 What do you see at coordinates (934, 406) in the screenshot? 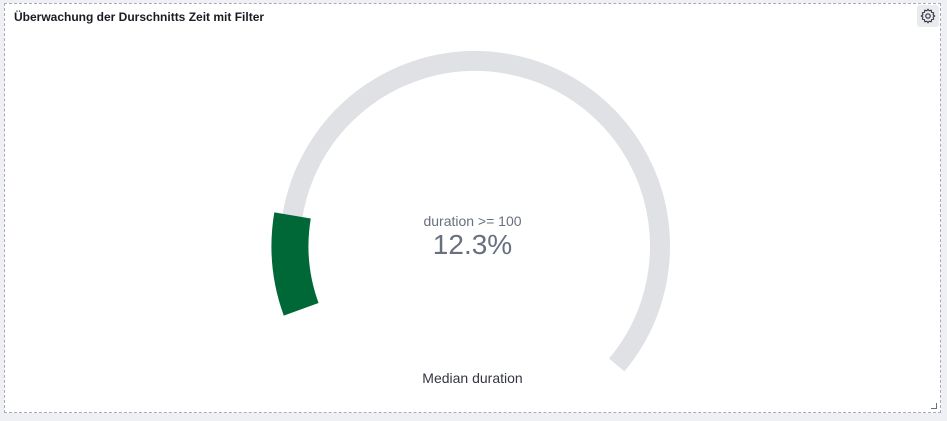
I see `resize-handle-icon` at bounding box center [934, 406].